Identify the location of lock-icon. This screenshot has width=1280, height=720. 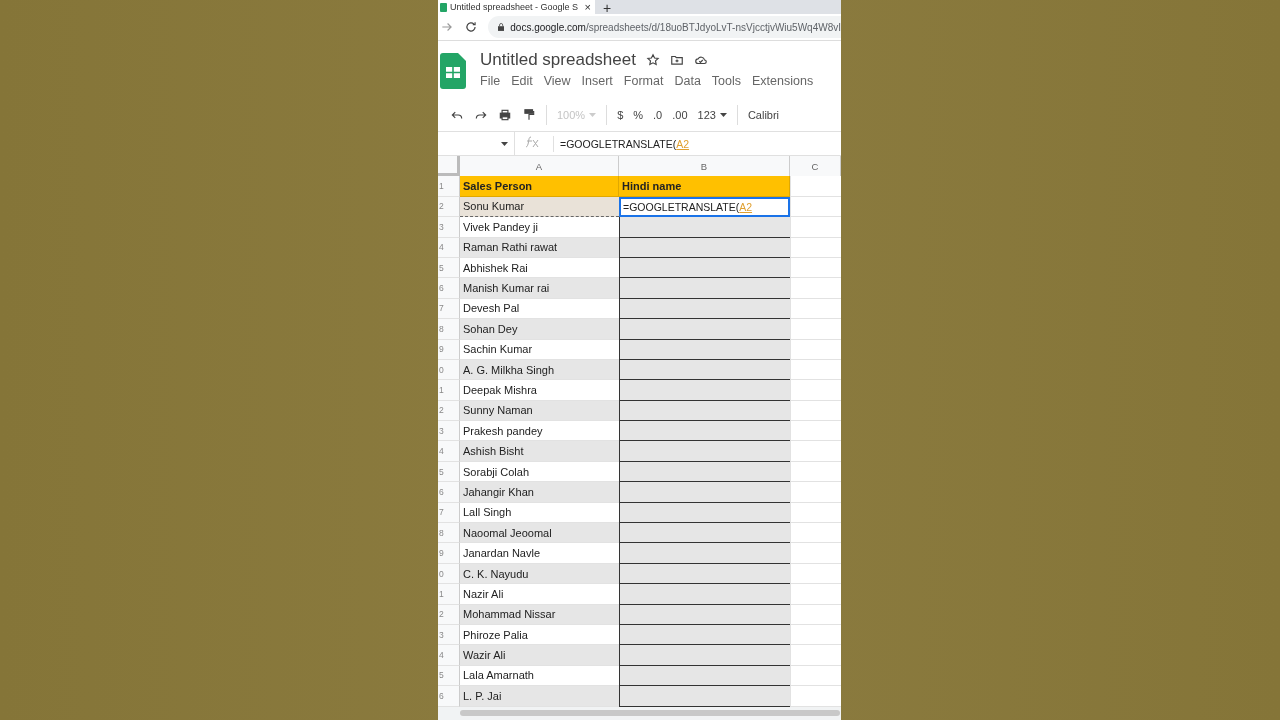
(501, 27).